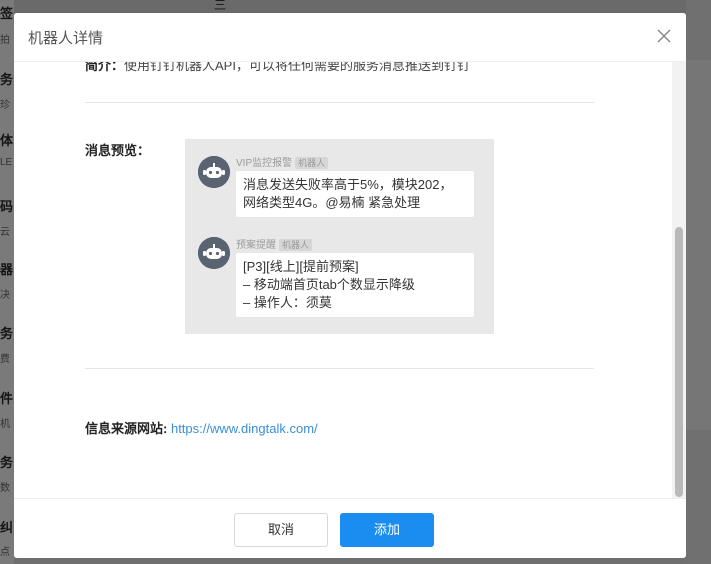 The height and width of the screenshot is (564, 711). I want to click on message-line: 网络类型4G。@易楠 紧急处理, so click(332, 202).